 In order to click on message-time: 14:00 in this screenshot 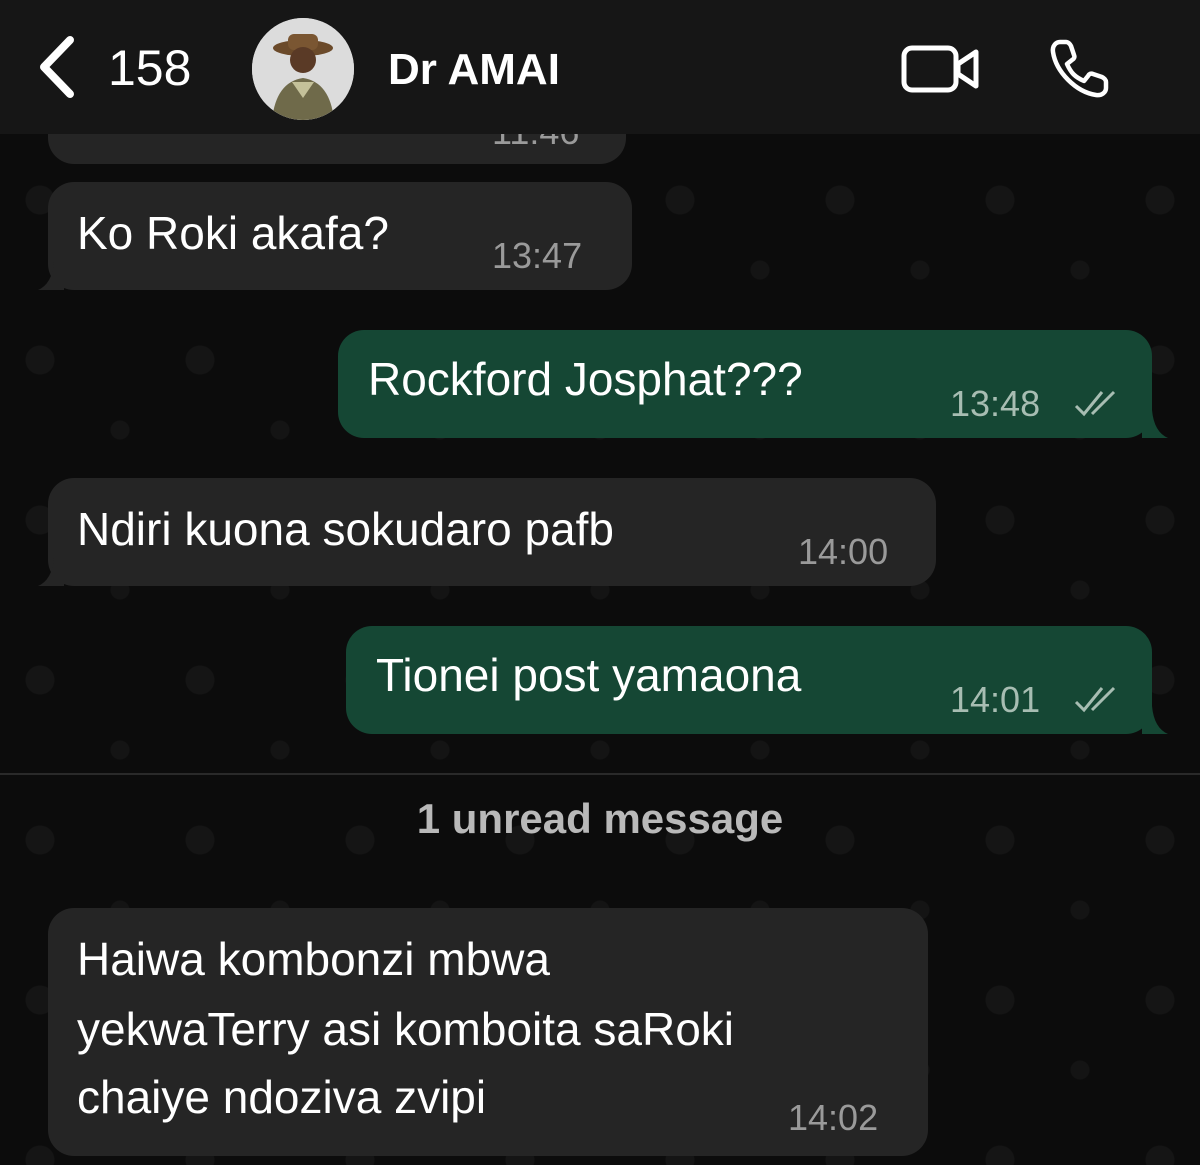, I will do `click(843, 551)`.